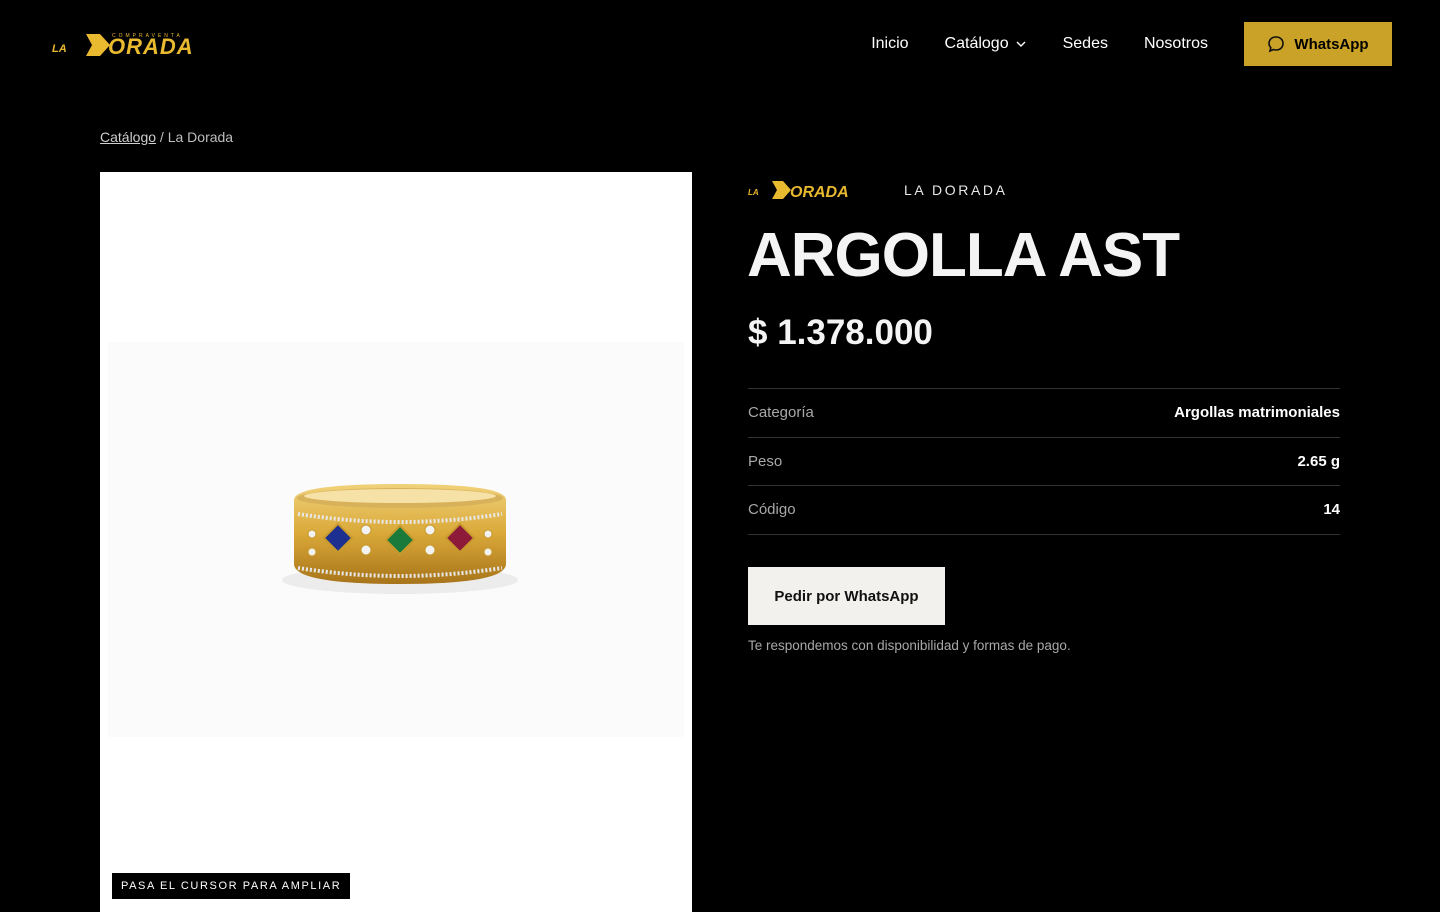 The height and width of the screenshot is (912, 1440). I want to click on nav-catalogo: Catálogo, so click(986, 44).